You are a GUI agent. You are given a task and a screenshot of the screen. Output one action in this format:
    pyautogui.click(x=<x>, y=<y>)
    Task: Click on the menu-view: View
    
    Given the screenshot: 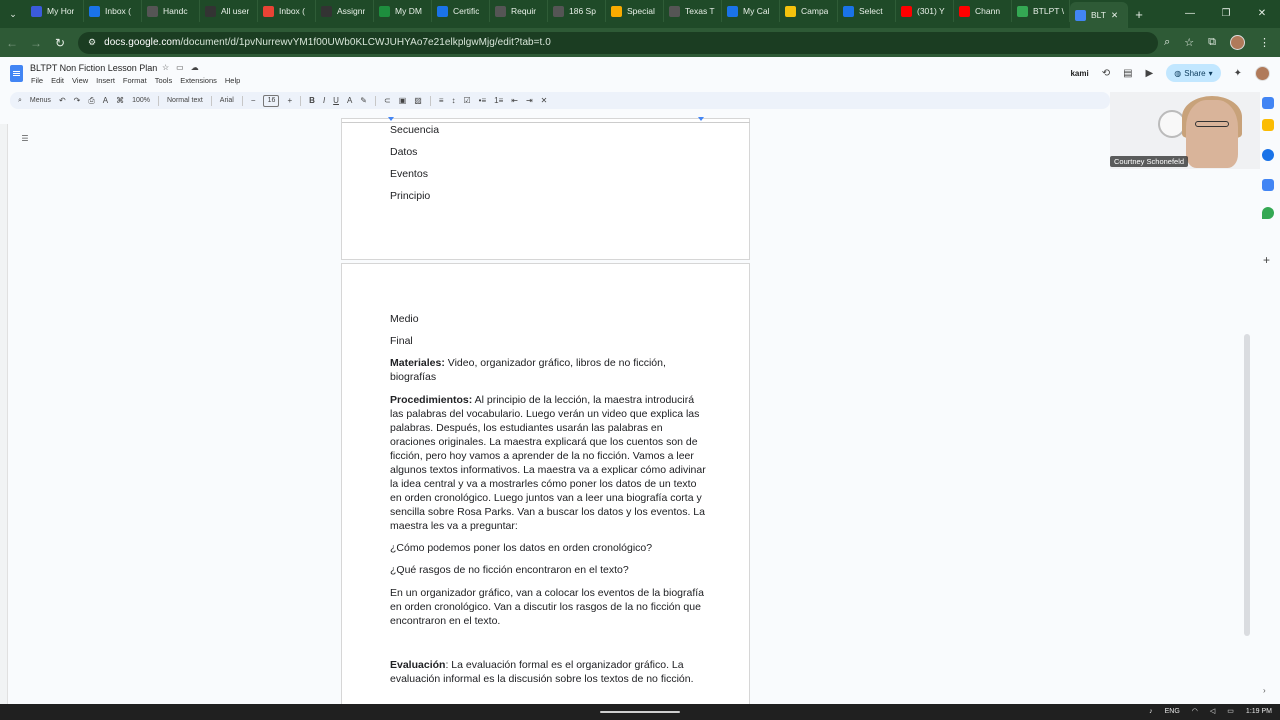 What is the action you would take?
    pyautogui.click(x=80, y=80)
    